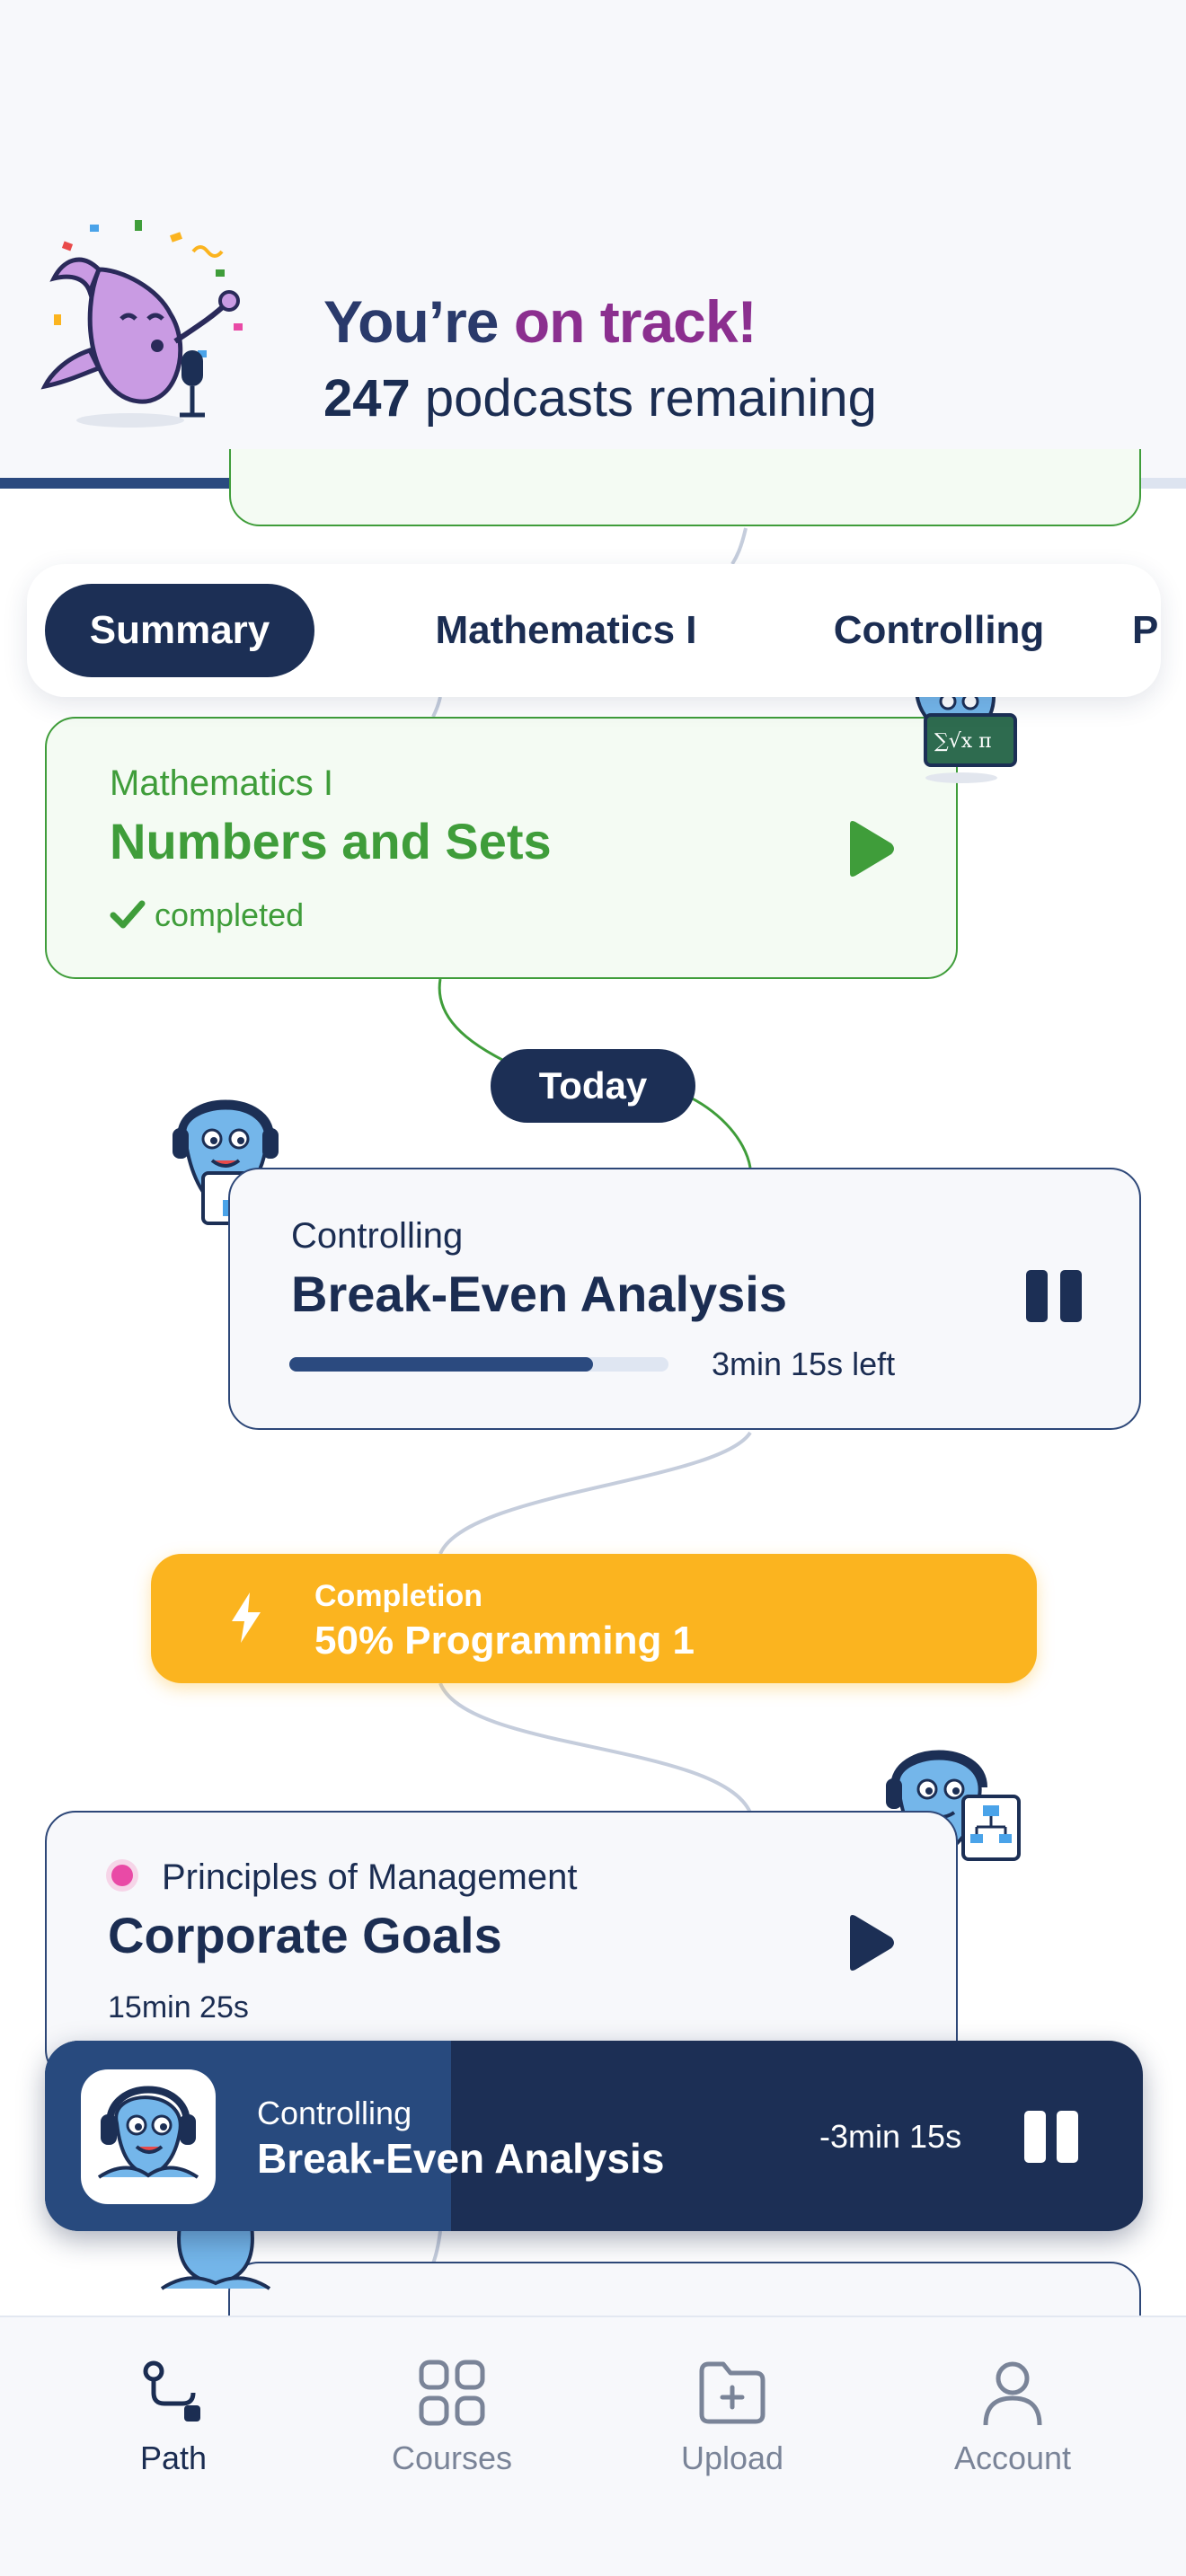 The width and height of the screenshot is (1186, 2576). Describe the element at coordinates (594, 1618) in the screenshot. I see `milestone-card: Completion 50% Programming 1` at that location.